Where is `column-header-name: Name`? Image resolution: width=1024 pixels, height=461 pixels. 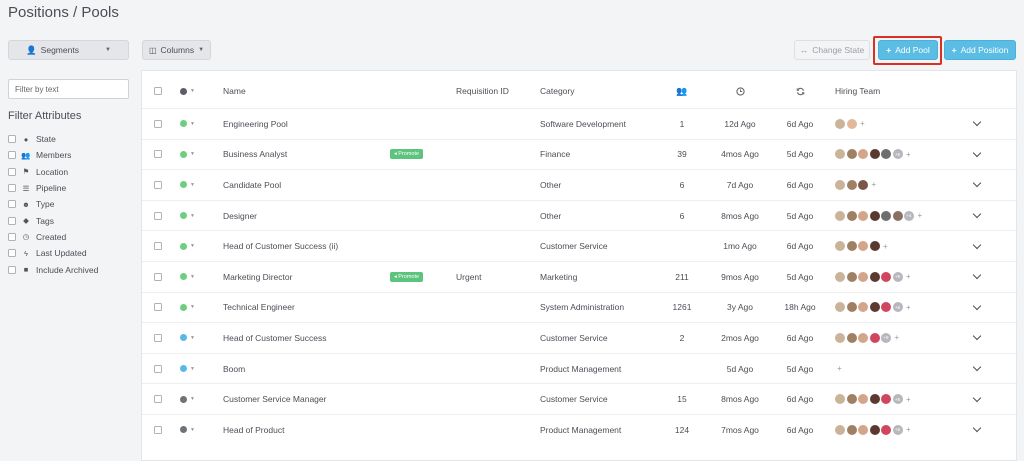
column-header-name: Name is located at coordinates (234, 91).